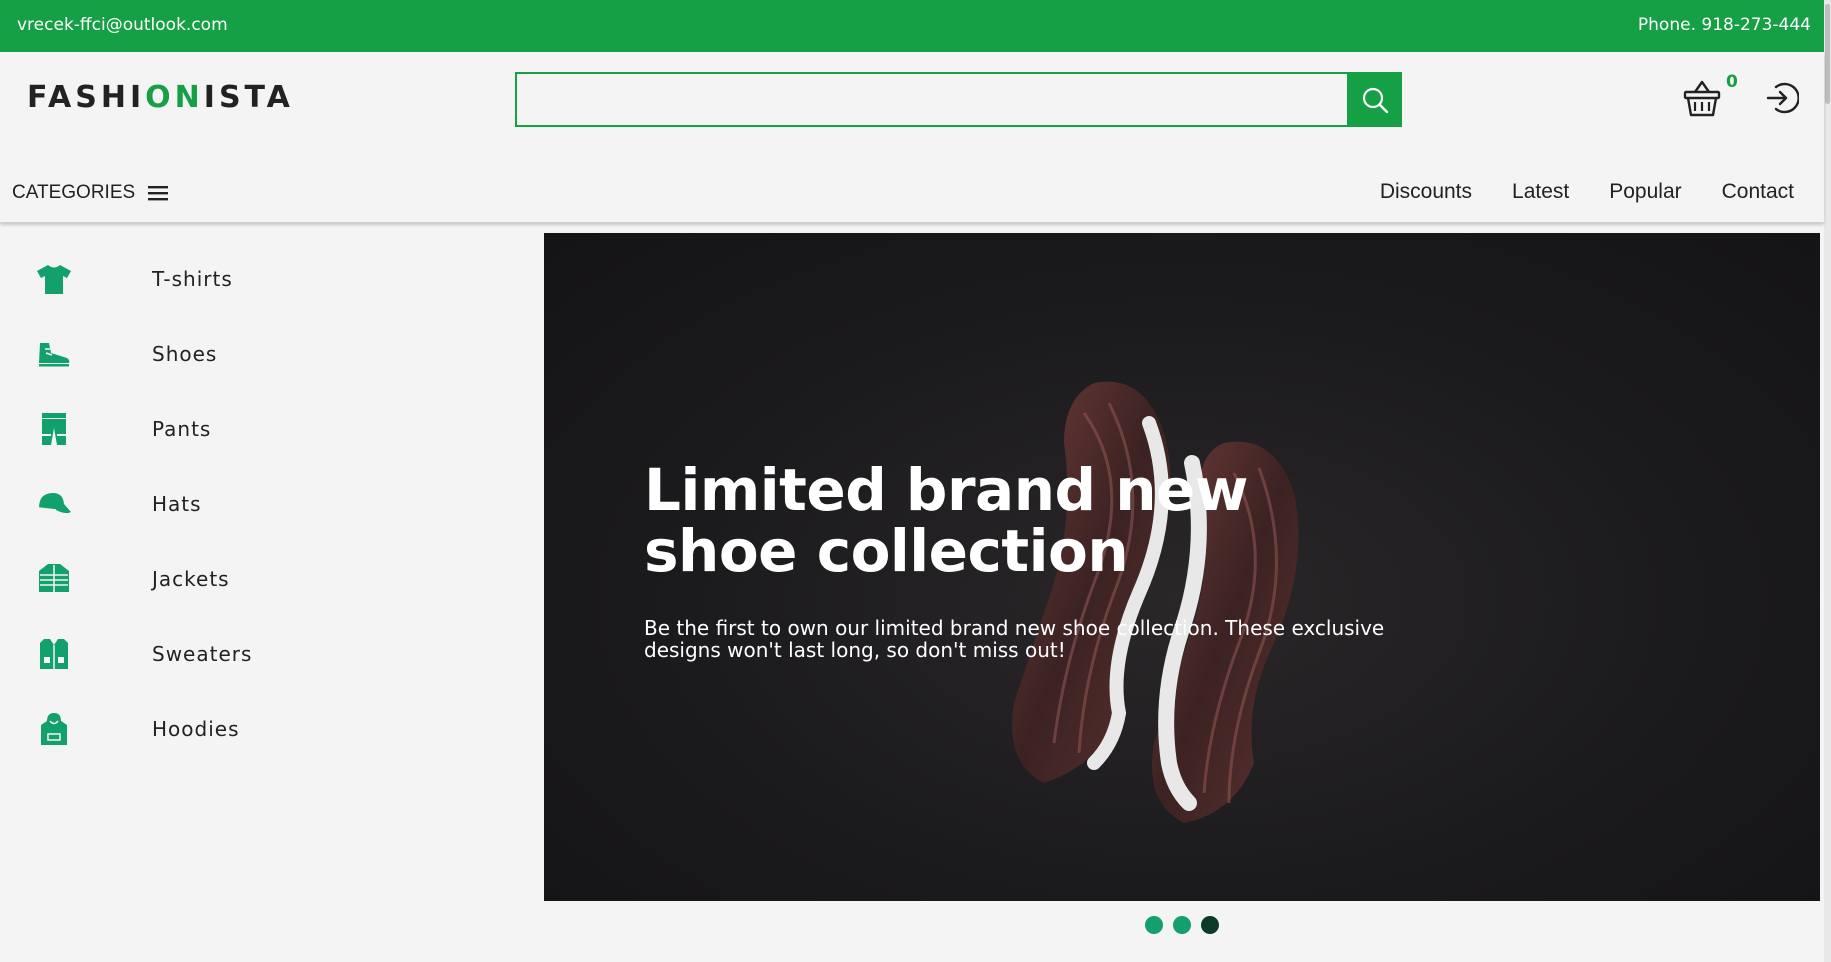 The image size is (1831, 962). I want to click on sidebar-item-label: Jackets, so click(191, 578).